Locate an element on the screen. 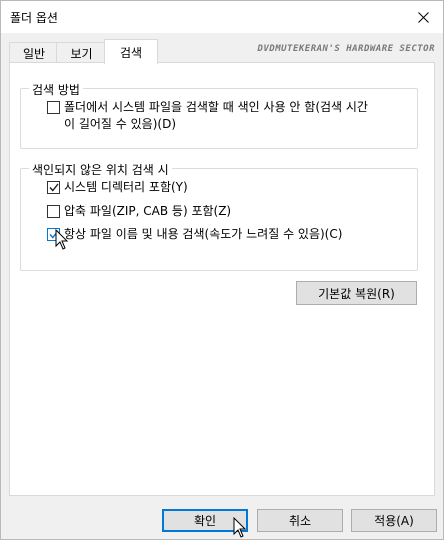 This screenshot has width=444, height=540. tab-strip: 일반 보기 검색 DVDMUTEKERAN'S HARDWARE SECTOR is located at coordinates (222, 51).